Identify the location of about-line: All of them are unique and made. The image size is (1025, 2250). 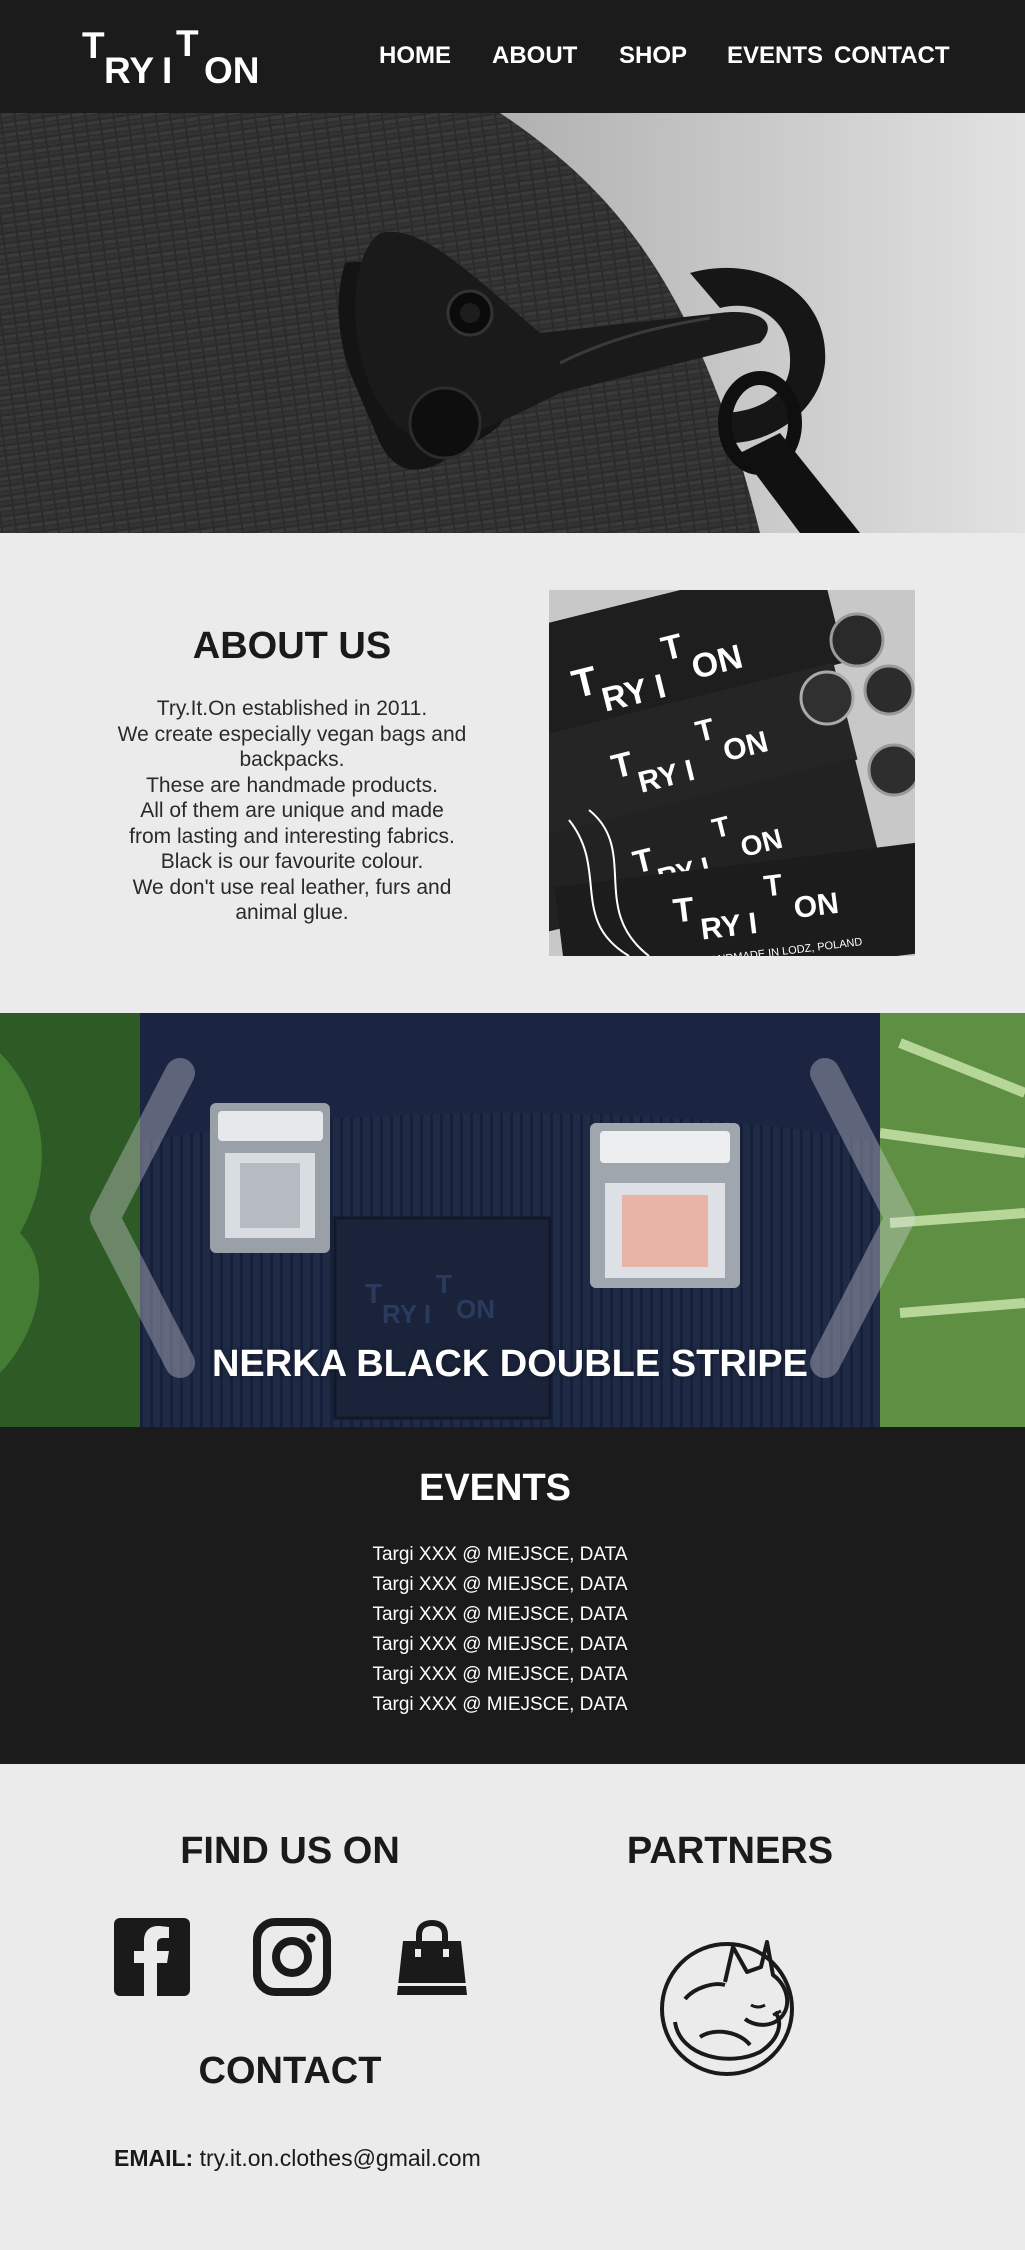
(292, 810).